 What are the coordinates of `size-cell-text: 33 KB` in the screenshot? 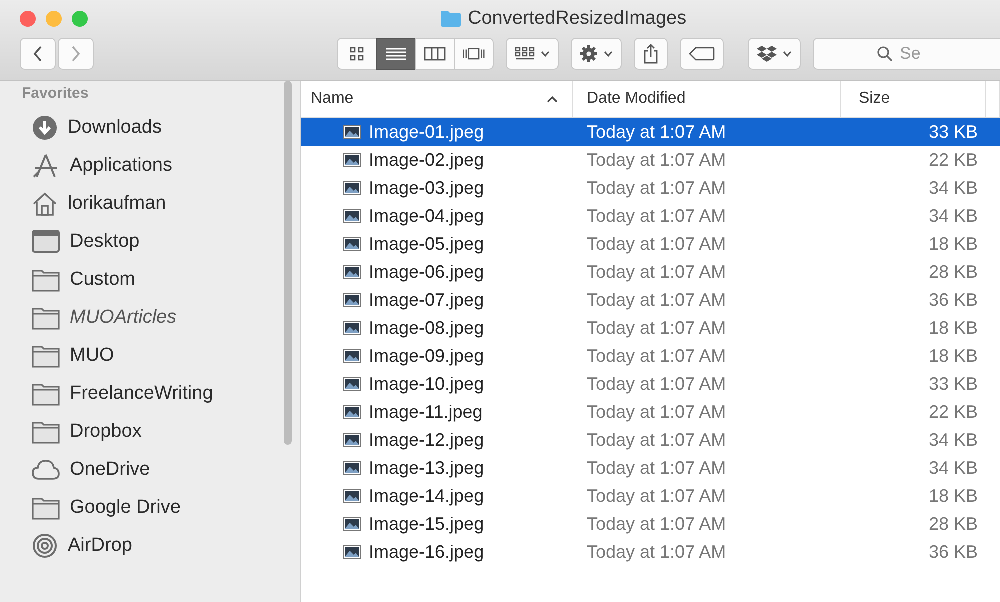 It's located at (953, 132).